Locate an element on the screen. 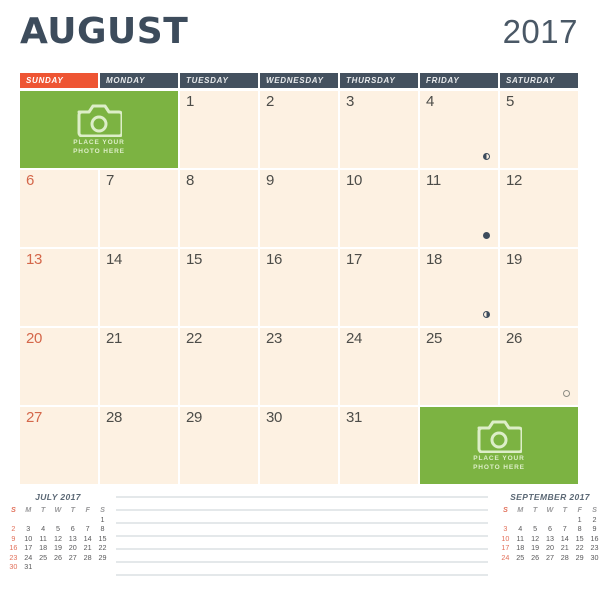 Image resolution: width=600 pixels, height=600 pixels. mini-previous-day: 14 is located at coordinates (87, 539).